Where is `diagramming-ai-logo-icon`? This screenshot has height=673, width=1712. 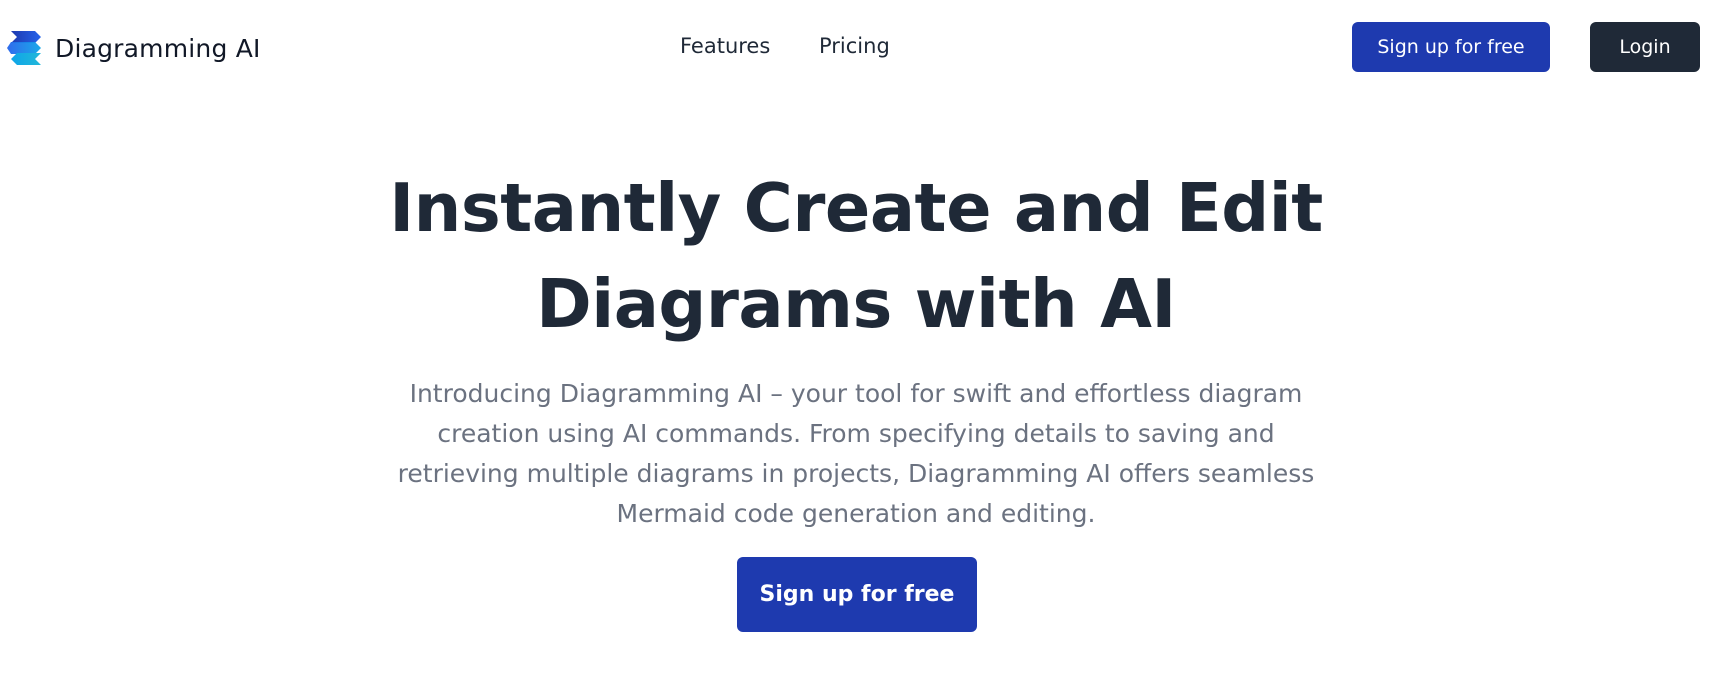
diagramming-ai-logo-icon is located at coordinates (24, 48).